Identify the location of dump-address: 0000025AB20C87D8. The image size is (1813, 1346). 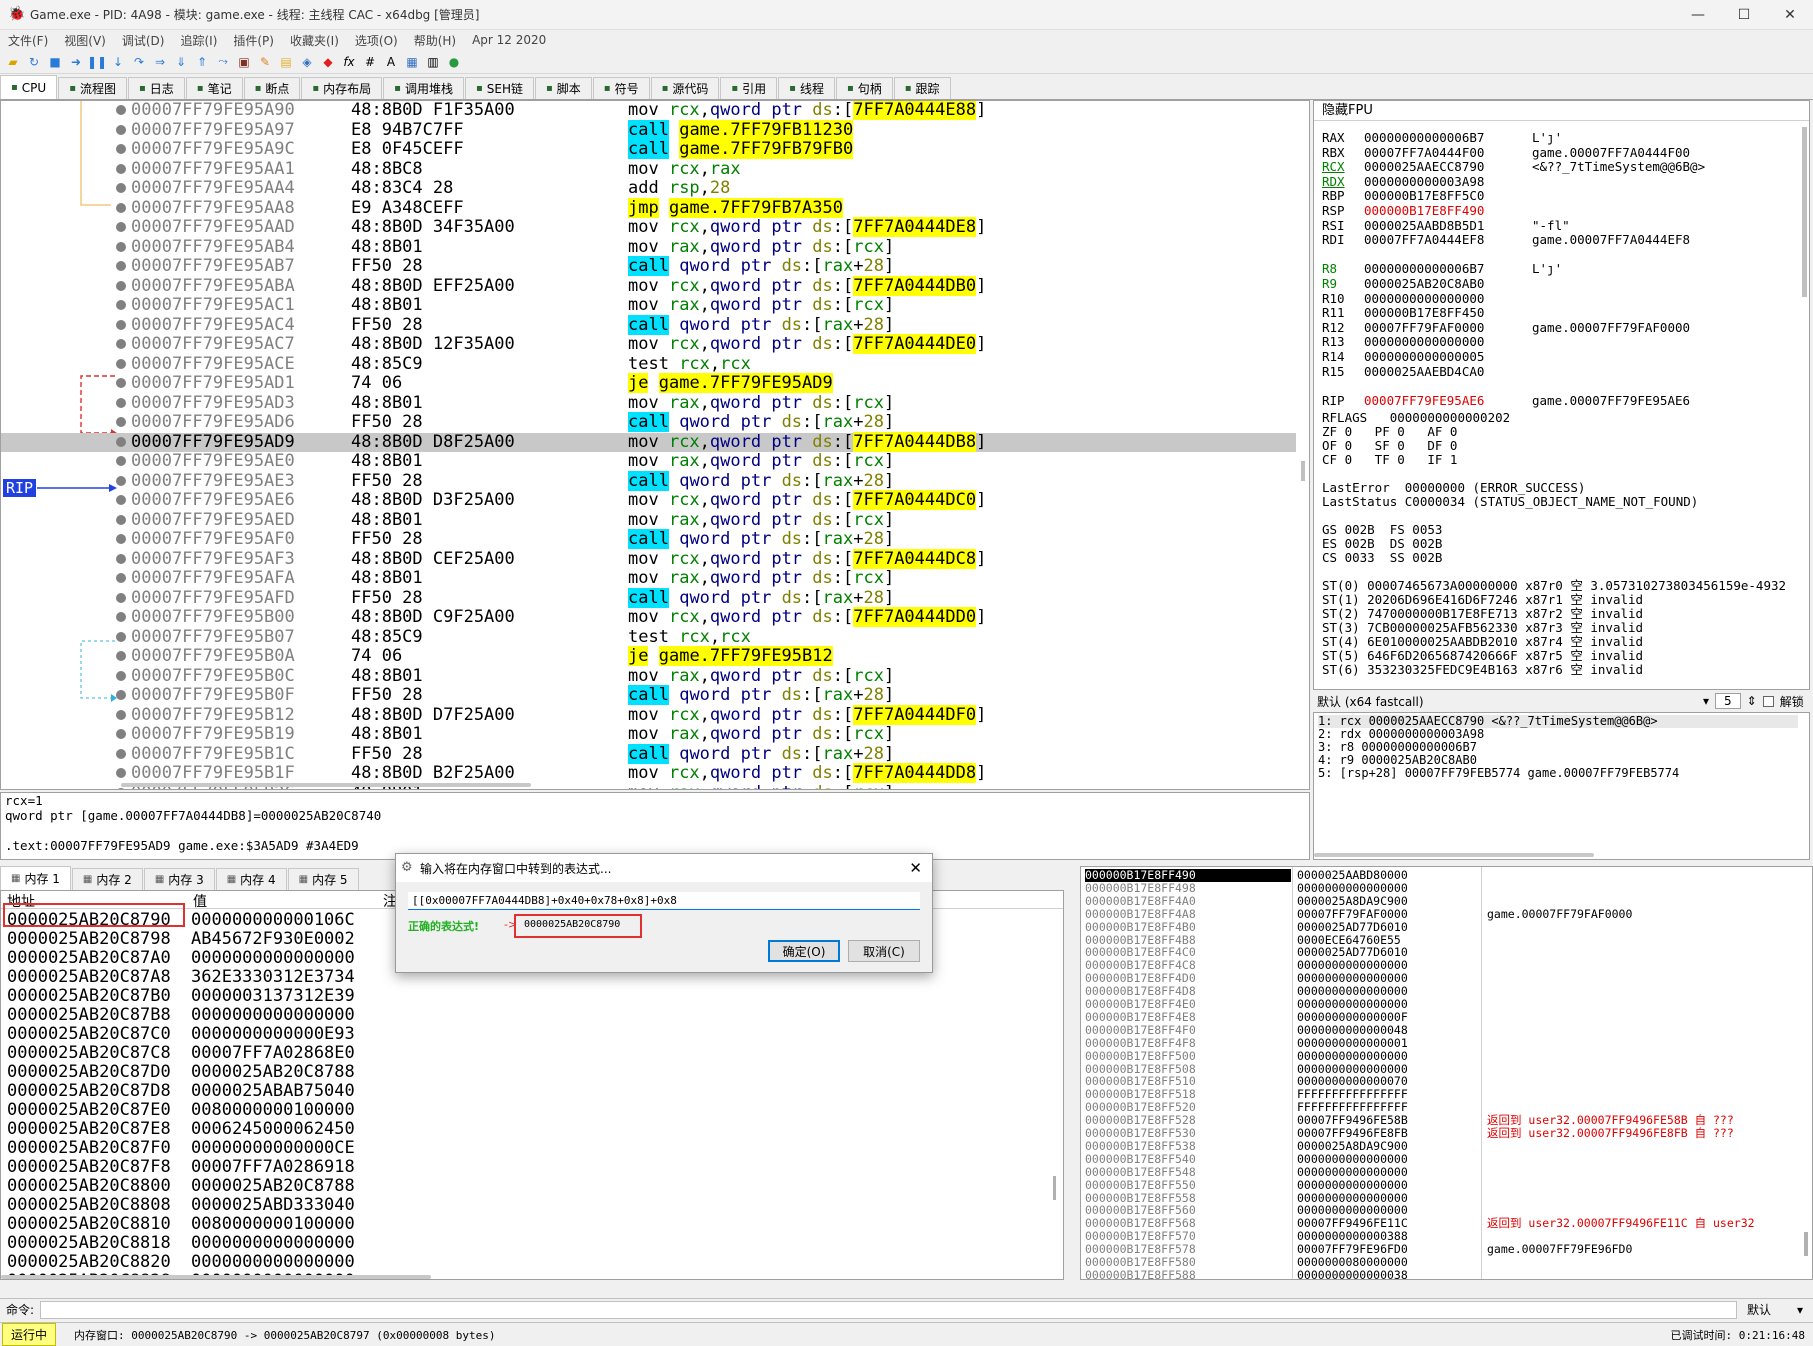
(89, 1091).